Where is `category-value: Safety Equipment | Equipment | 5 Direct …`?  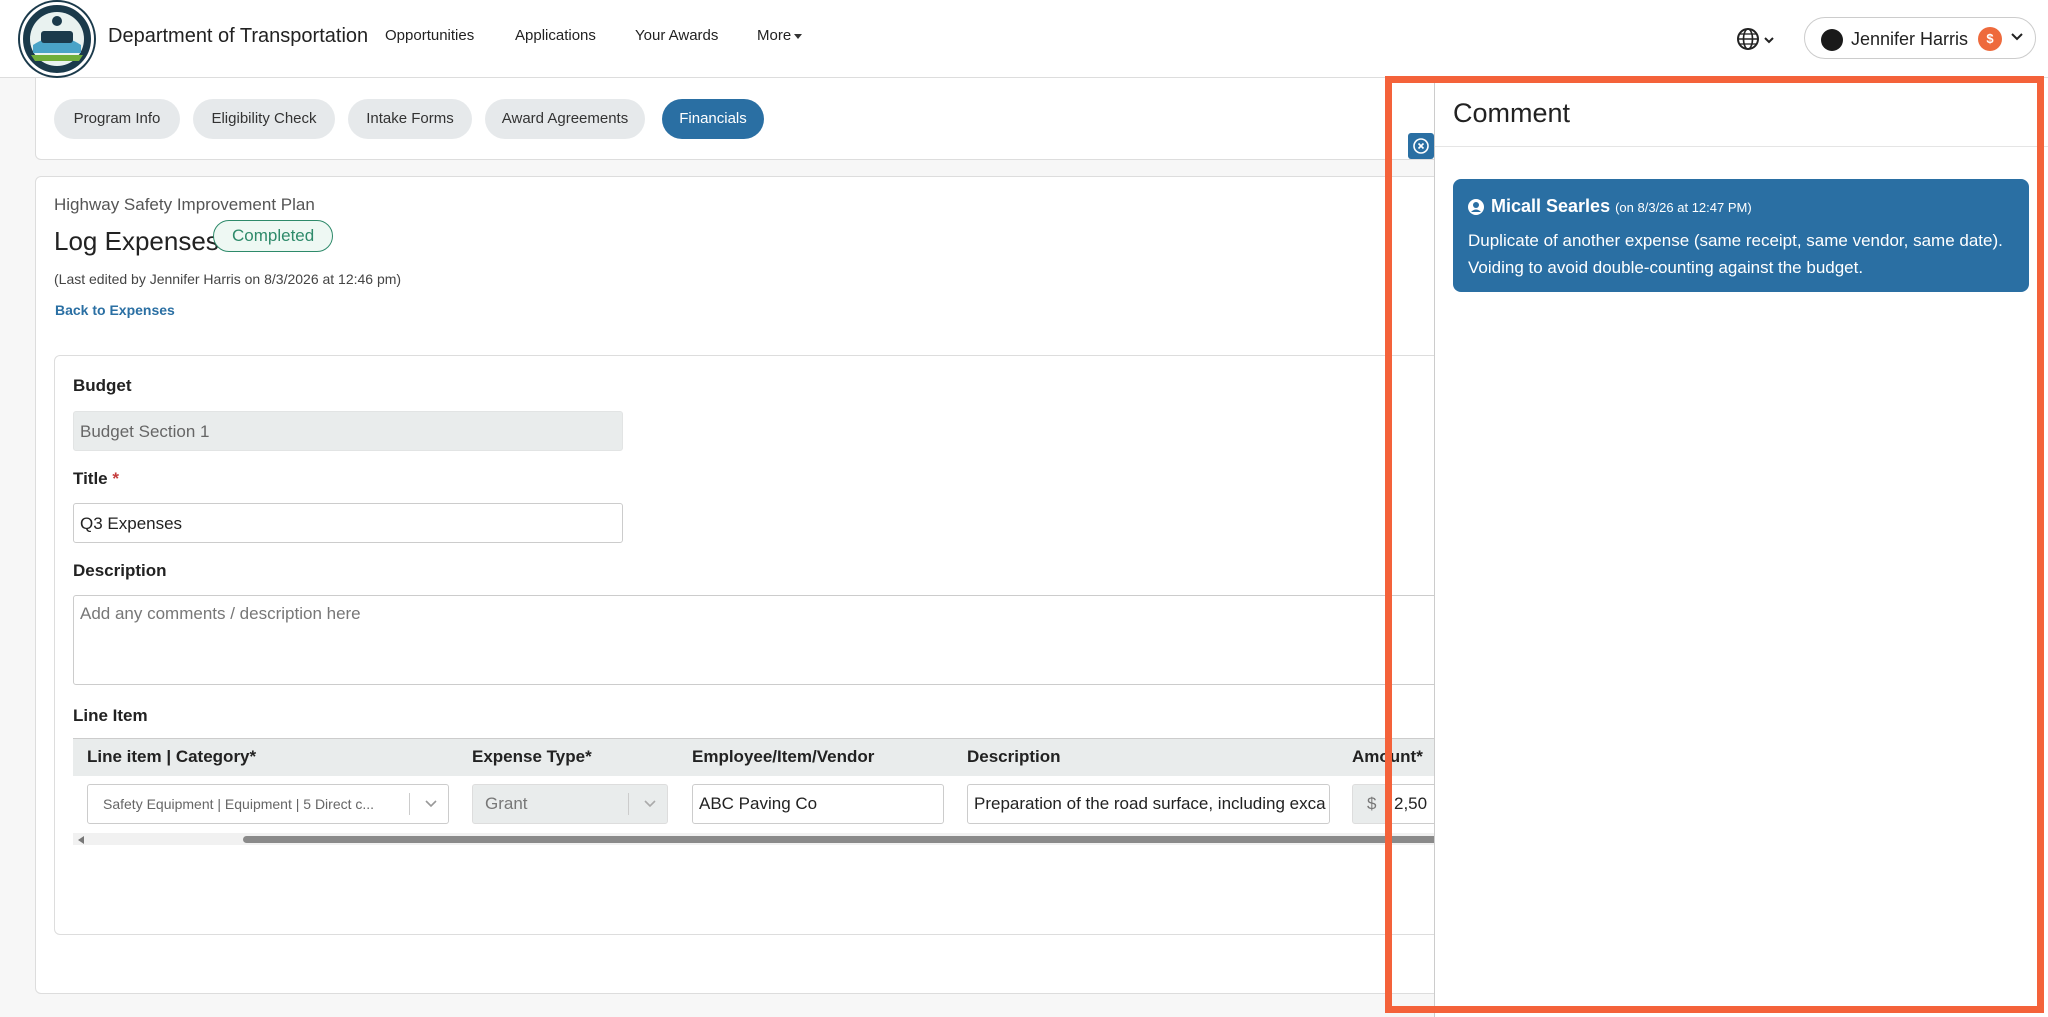 category-value: Safety Equipment | Equipment | 5 Direct … is located at coordinates (239, 804).